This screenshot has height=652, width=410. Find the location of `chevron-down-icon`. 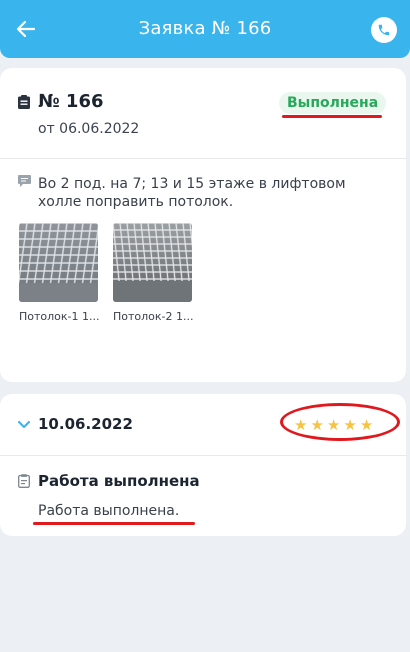

chevron-down-icon is located at coordinates (24, 425).